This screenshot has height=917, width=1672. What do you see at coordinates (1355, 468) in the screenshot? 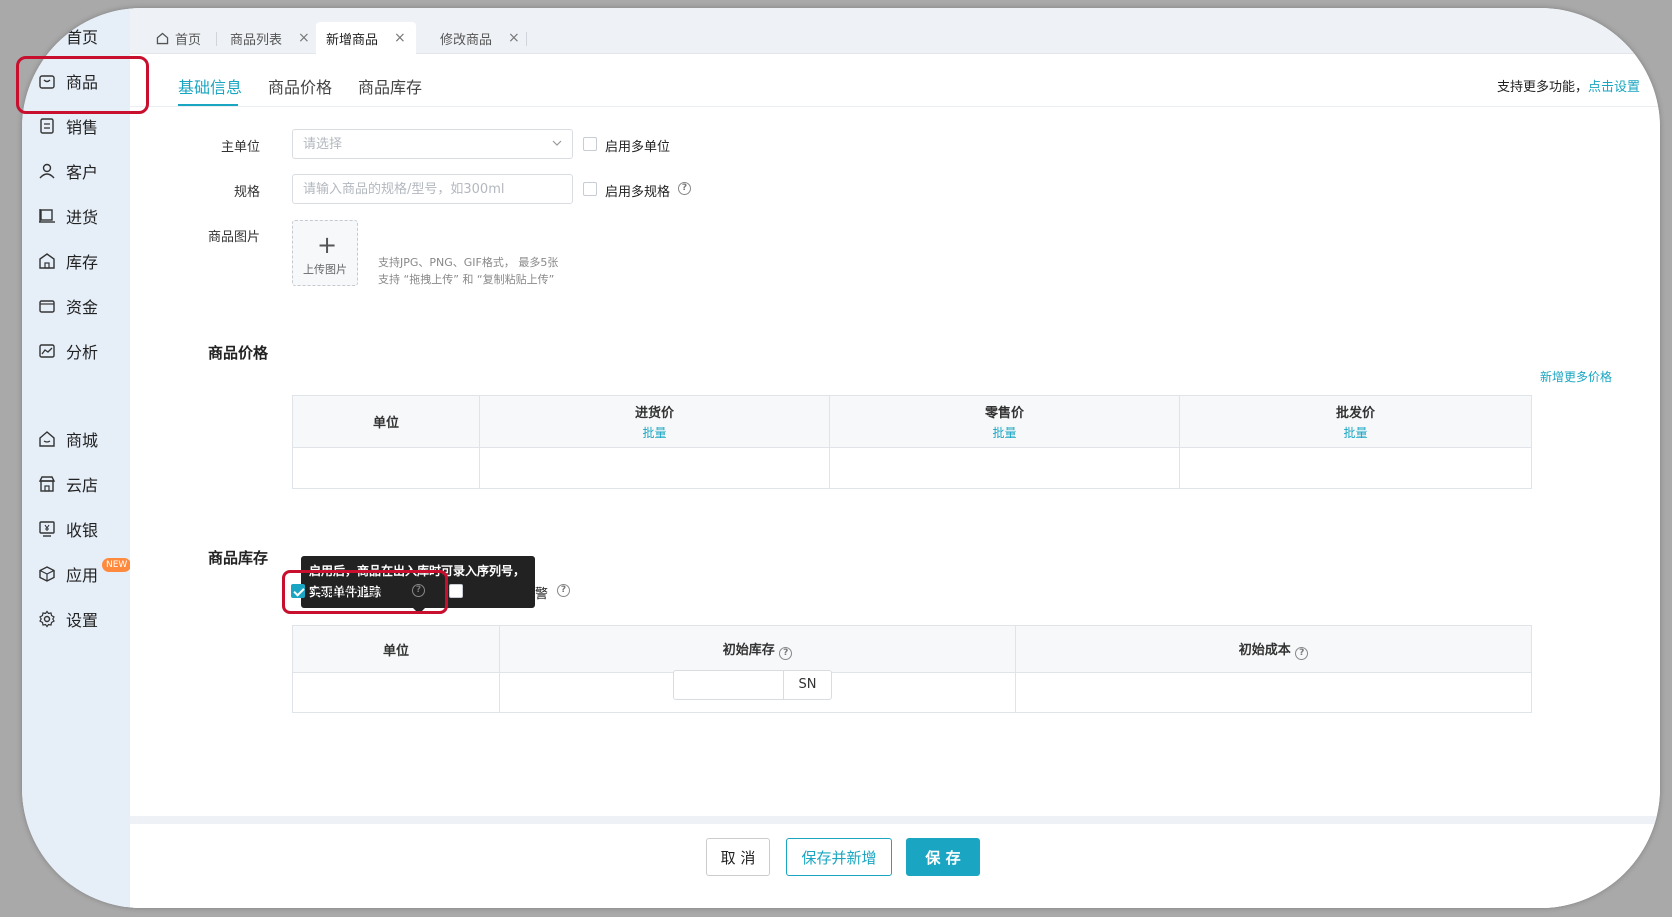
I see `cell-wholesale-price` at bounding box center [1355, 468].